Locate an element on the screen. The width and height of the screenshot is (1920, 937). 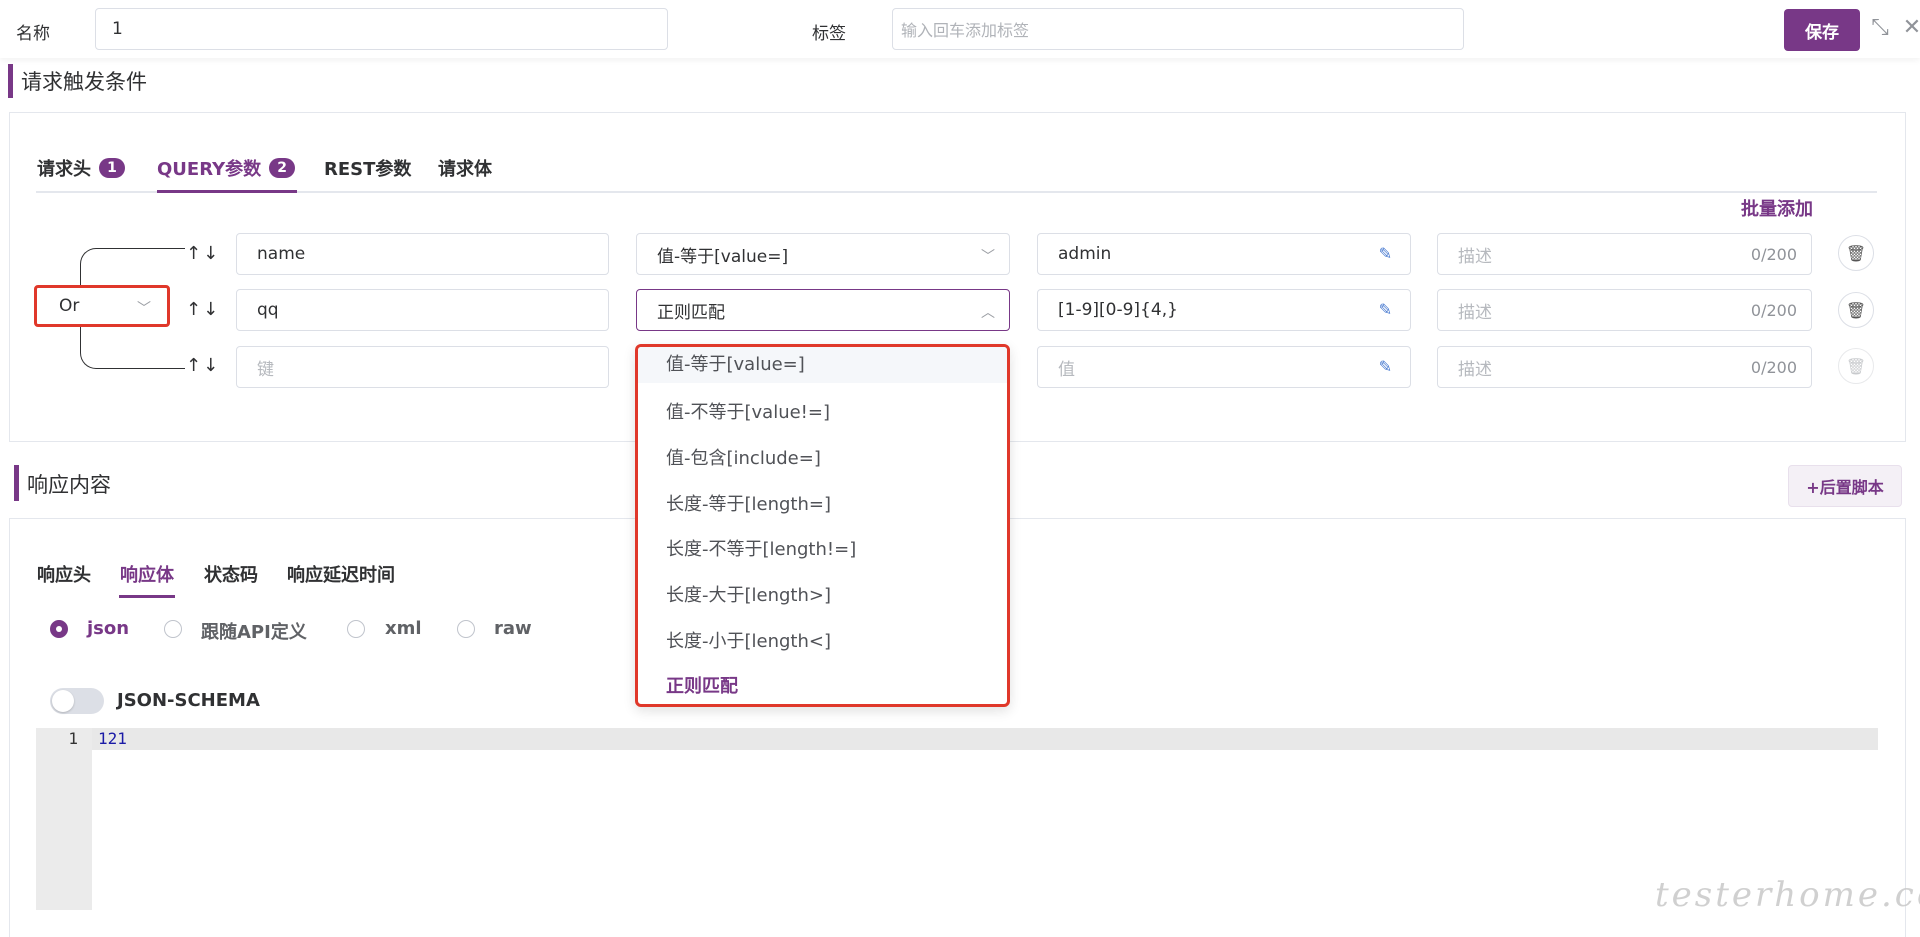
top-bar: 名称 1 标签 输入回车添加标签 保存 ⤡ ✕ is located at coordinates (960, 29).